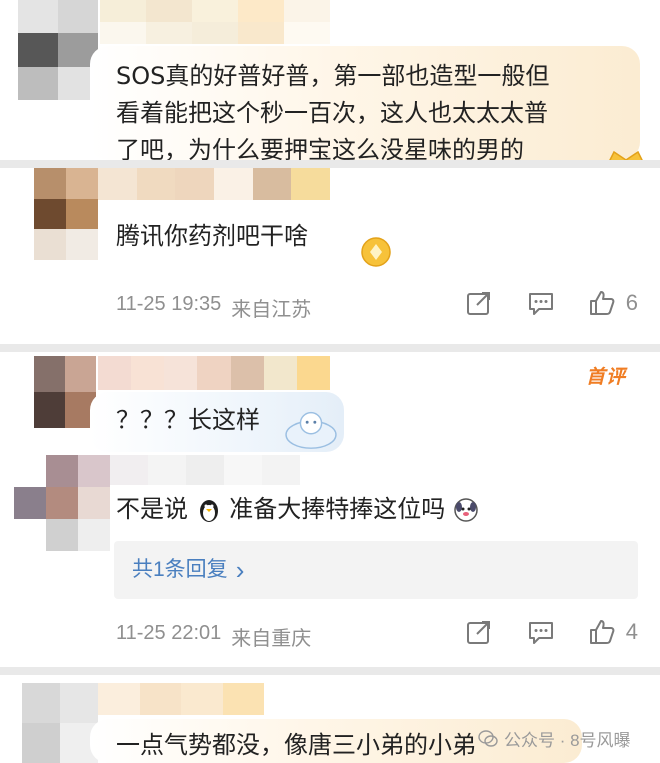 The height and width of the screenshot is (763, 660). I want to click on view-replies-button: 共1条回复 ›, so click(376, 570).